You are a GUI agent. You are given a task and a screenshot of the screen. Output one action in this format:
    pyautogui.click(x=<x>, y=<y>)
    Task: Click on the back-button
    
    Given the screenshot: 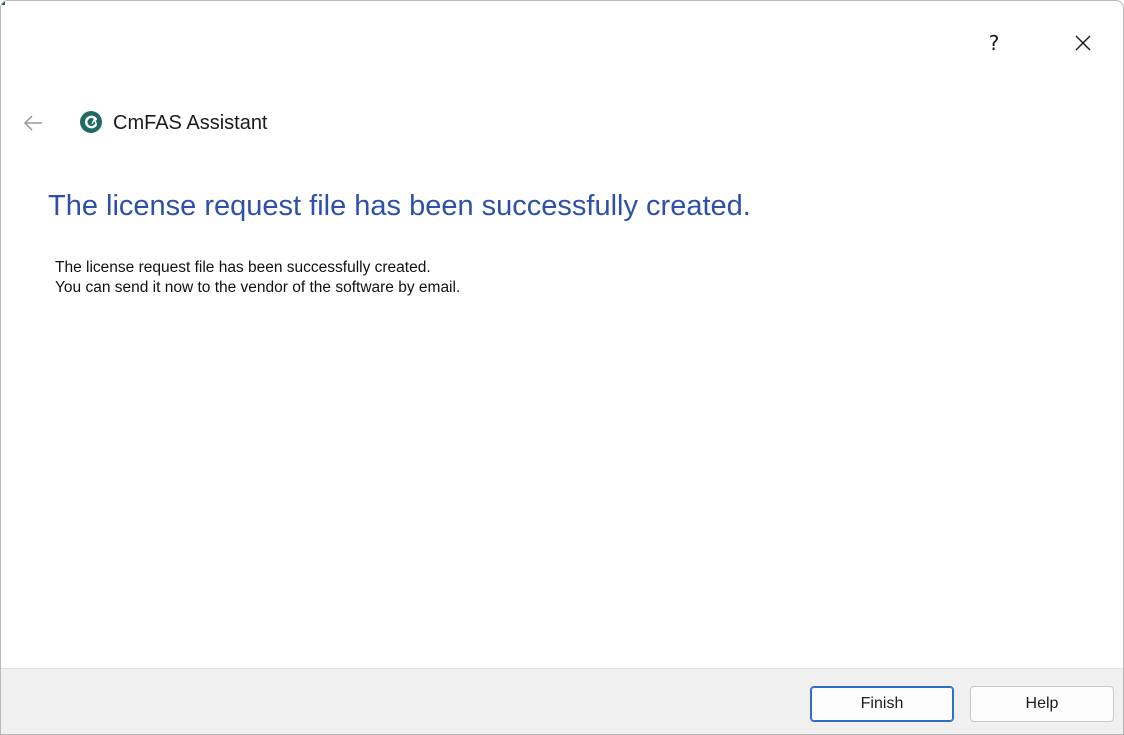 What is the action you would take?
    pyautogui.click(x=33, y=123)
    